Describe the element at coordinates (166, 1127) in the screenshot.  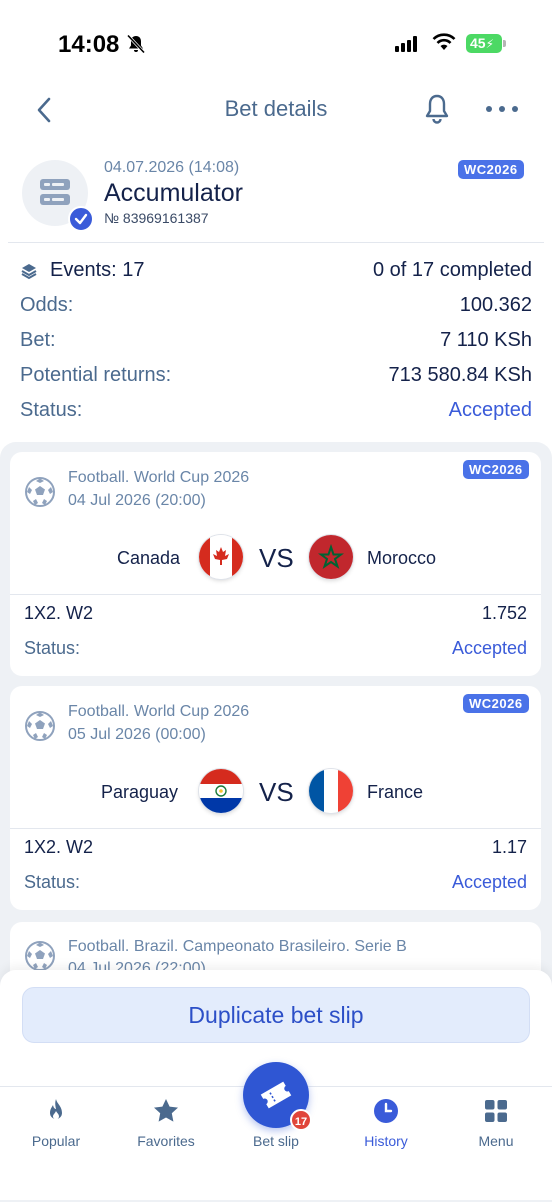
I see `nav-favorites: Favorites` at that location.